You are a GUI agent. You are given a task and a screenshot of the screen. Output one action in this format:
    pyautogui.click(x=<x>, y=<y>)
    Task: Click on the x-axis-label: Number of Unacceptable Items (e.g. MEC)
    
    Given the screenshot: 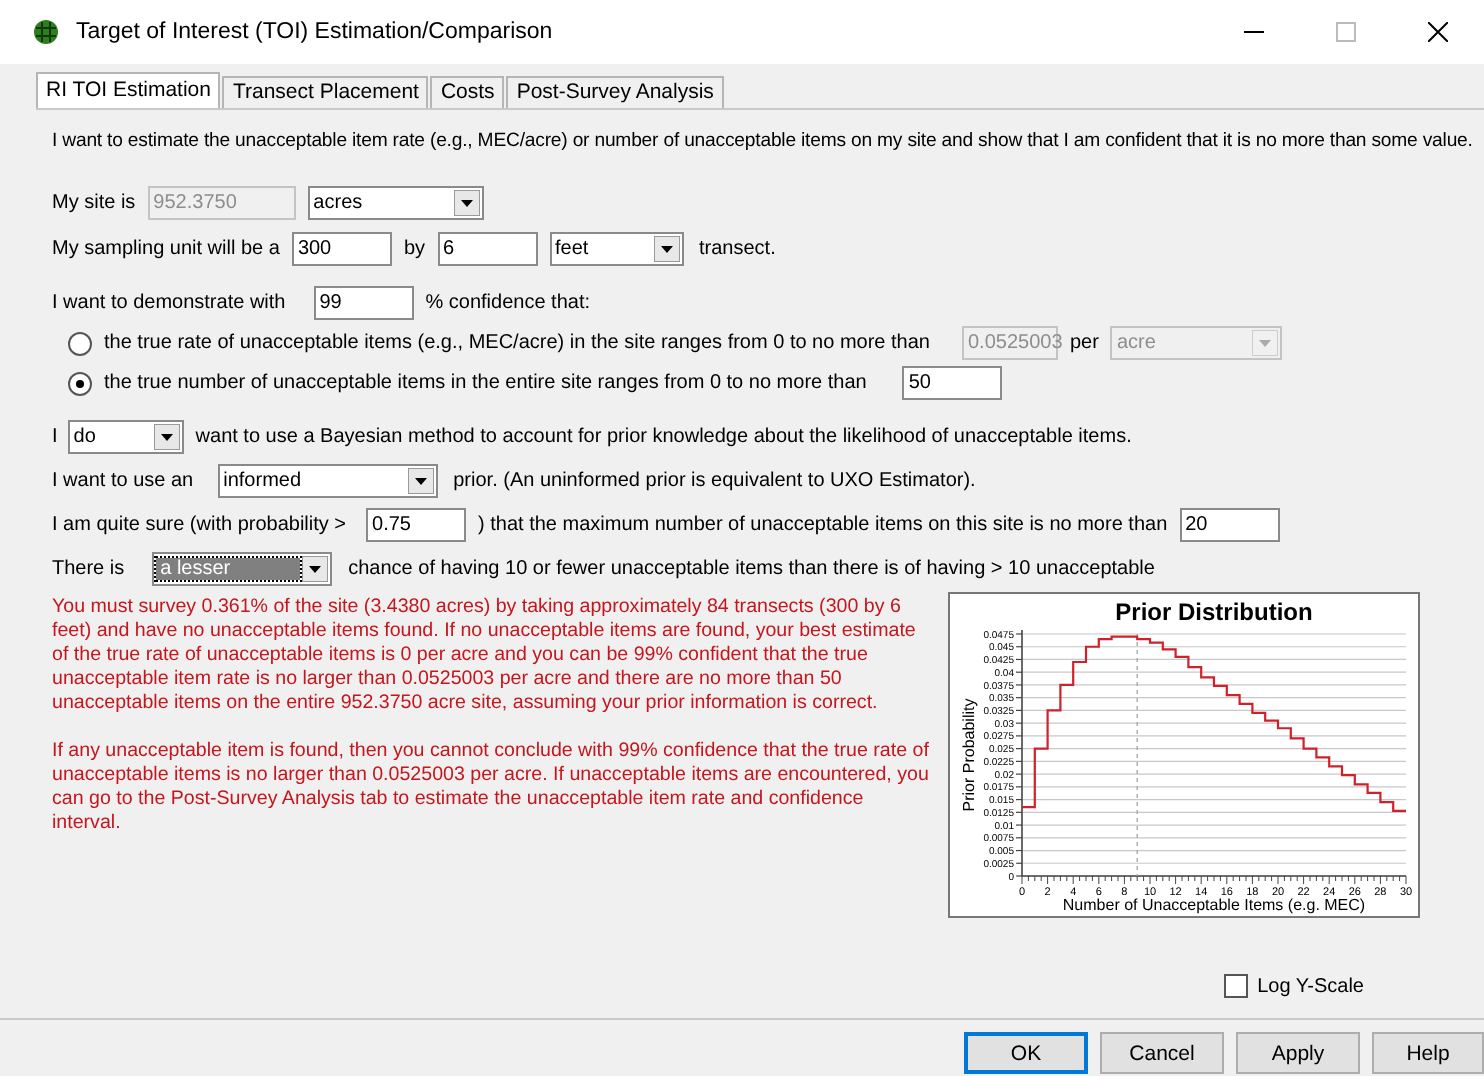 What is the action you would take?
    pyautogui.click(x=1214, y=905)
    